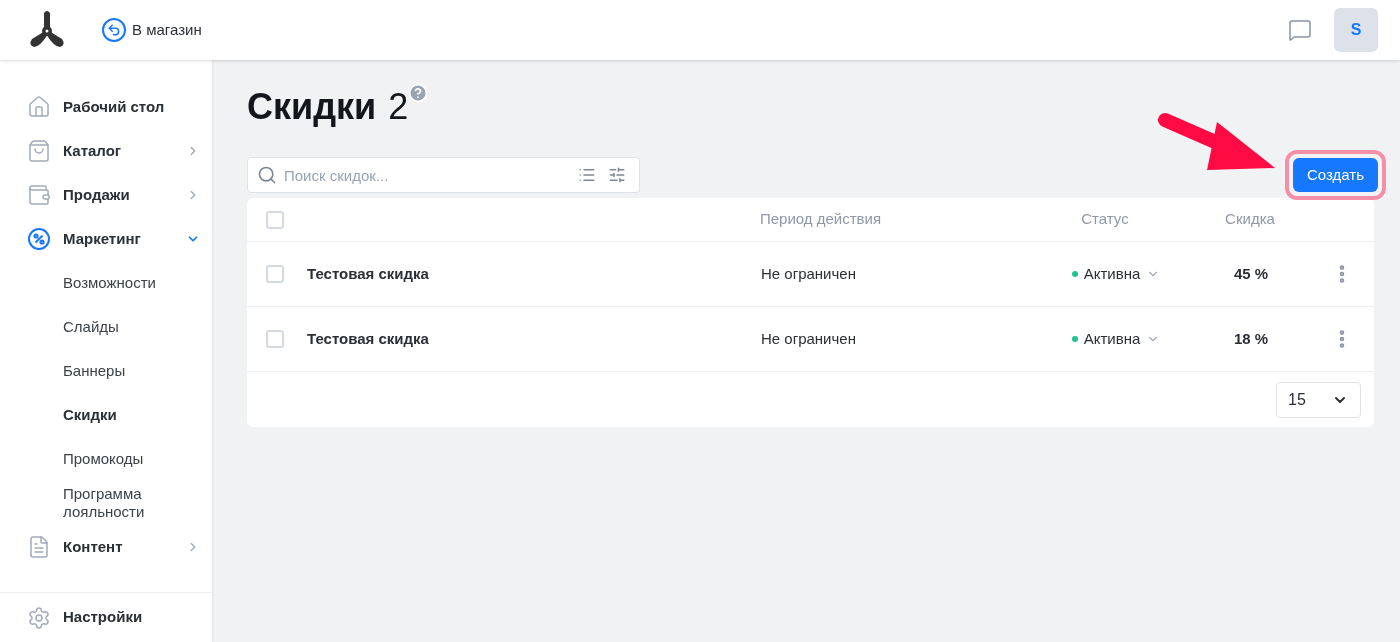 This screenshot has height=642, width=1400. Describe the element at coordinates (106, 617) in the screenshot. I see `sidebar-item: Настройки` at that location.